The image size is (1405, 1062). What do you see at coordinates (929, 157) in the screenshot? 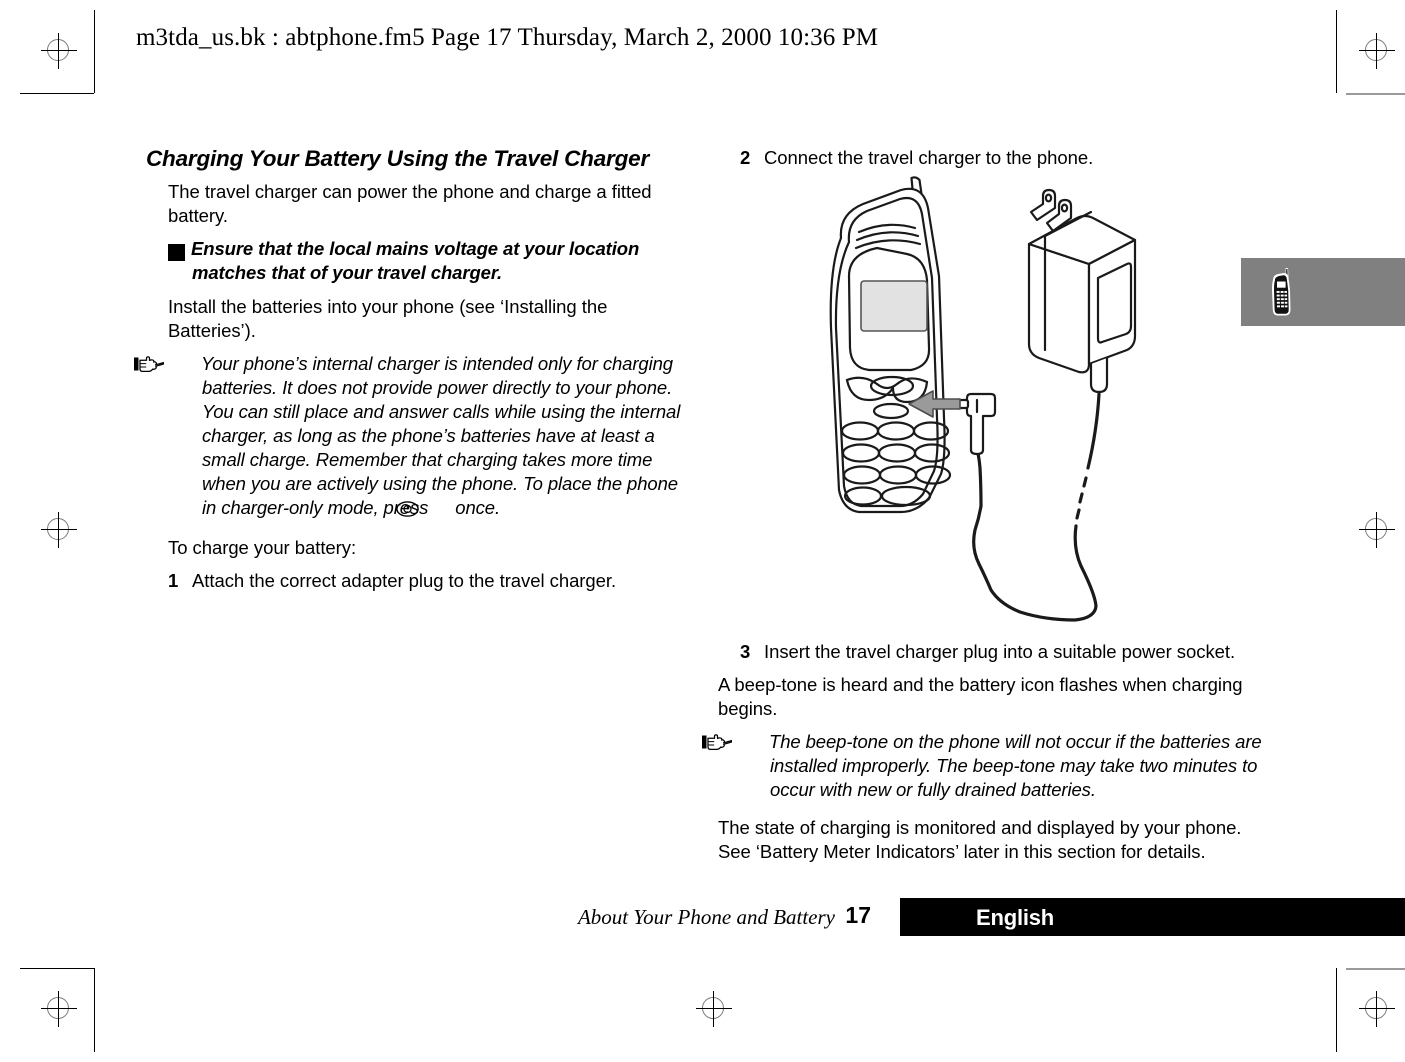
I see `step-2-text: Connect the travel charger to the phone.` at bounding box center [929, 157].